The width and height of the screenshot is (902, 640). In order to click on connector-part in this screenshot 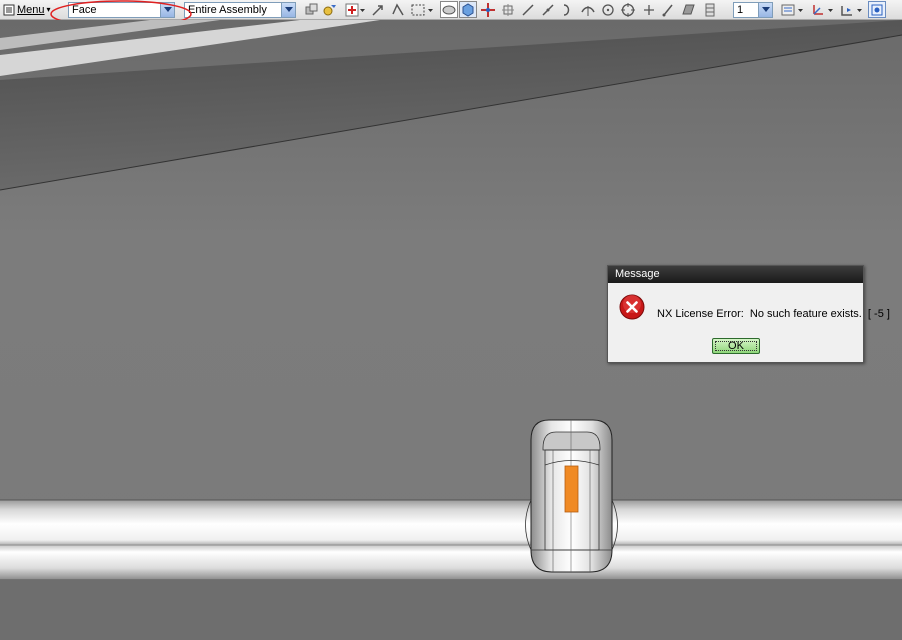, I will do `click(571, 496)`.